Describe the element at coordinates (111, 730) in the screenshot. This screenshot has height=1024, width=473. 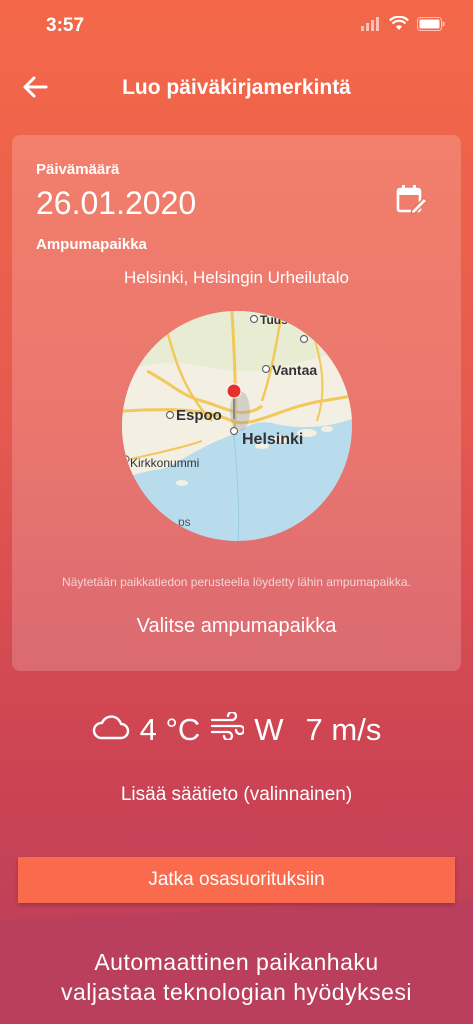
I see `cloud-icon` at that location.